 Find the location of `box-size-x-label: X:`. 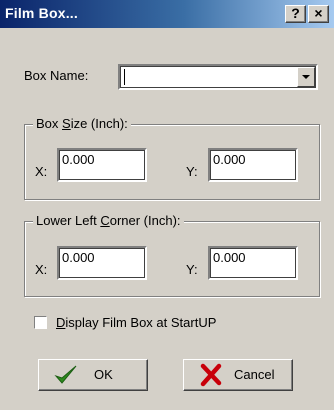

box-size-x-label: X: is located at coordinates (41, 171).